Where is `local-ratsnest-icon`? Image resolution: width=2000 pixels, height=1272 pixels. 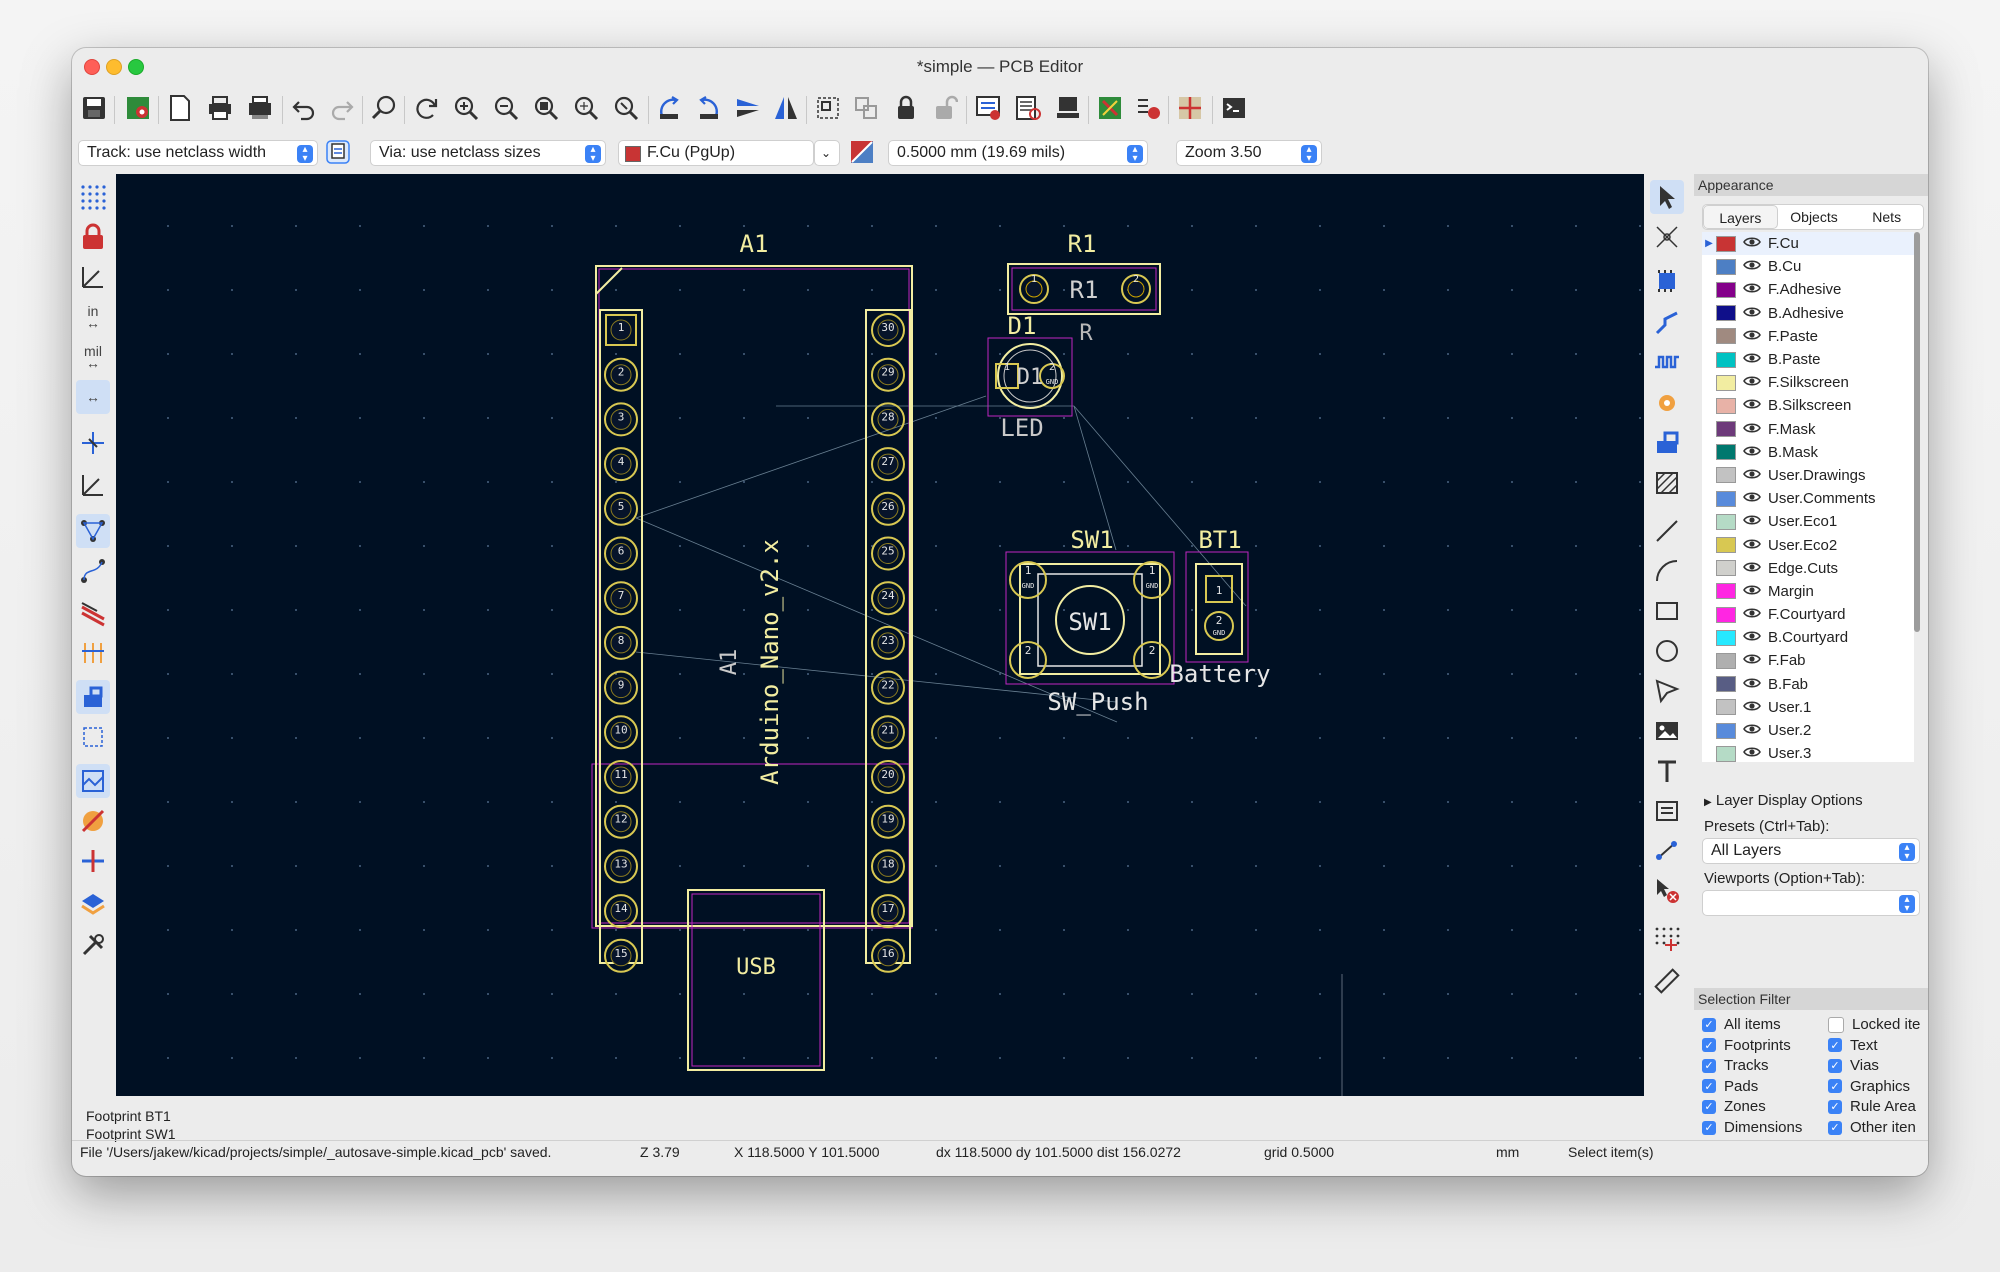
local-ratsnest-icon is located at coordinates (1667, 237).